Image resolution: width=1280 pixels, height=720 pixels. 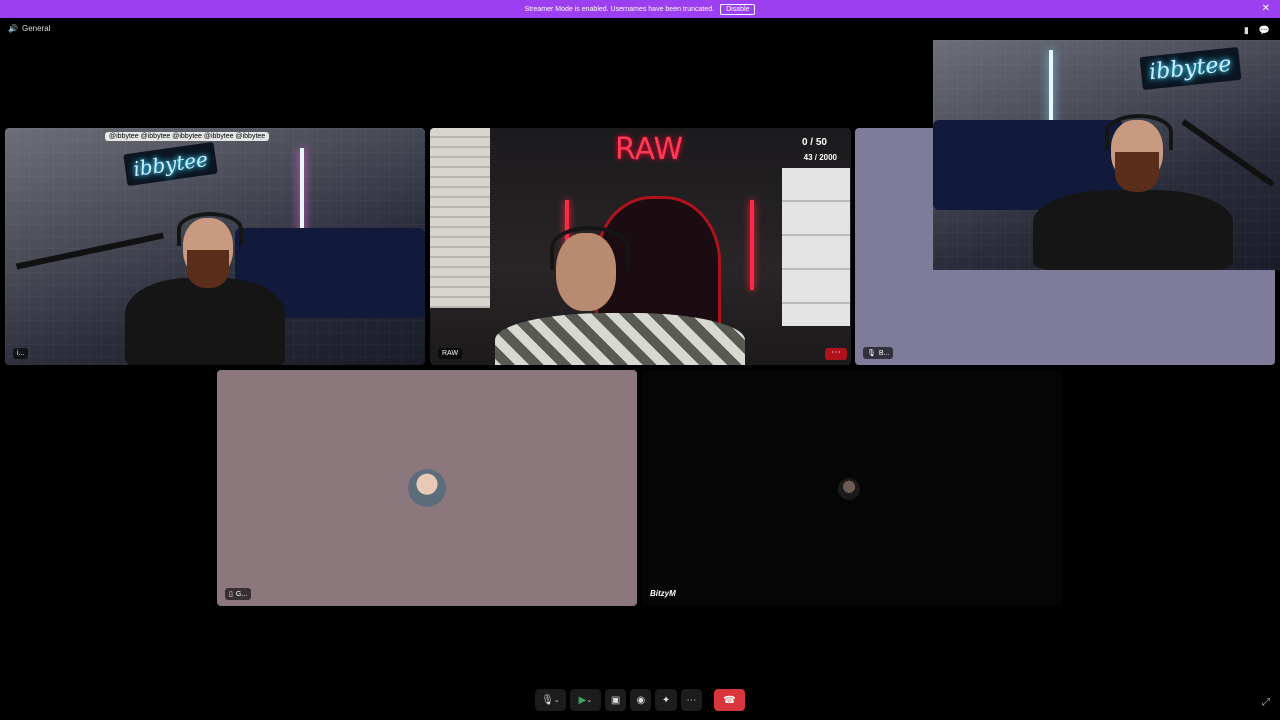 I want to click on hang-up-button: ☎, so click(x=729, y=700).